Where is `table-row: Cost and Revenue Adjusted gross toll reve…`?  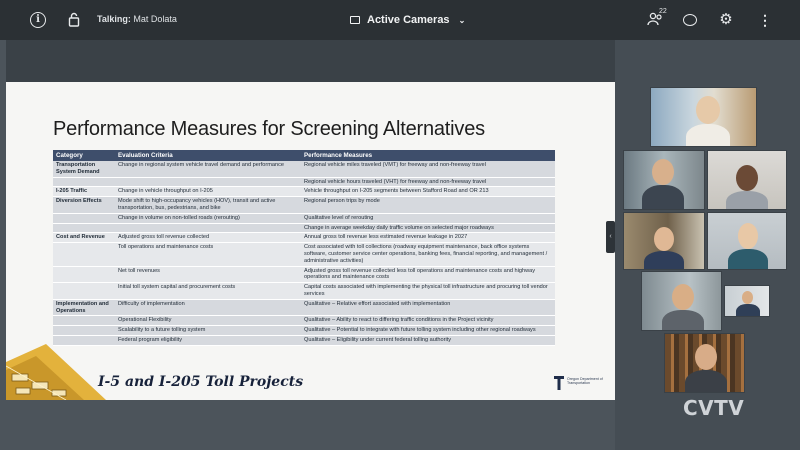
table-row: Cost and Revenue Adjusted gross toll reve… is located at coordinates (304, 238).